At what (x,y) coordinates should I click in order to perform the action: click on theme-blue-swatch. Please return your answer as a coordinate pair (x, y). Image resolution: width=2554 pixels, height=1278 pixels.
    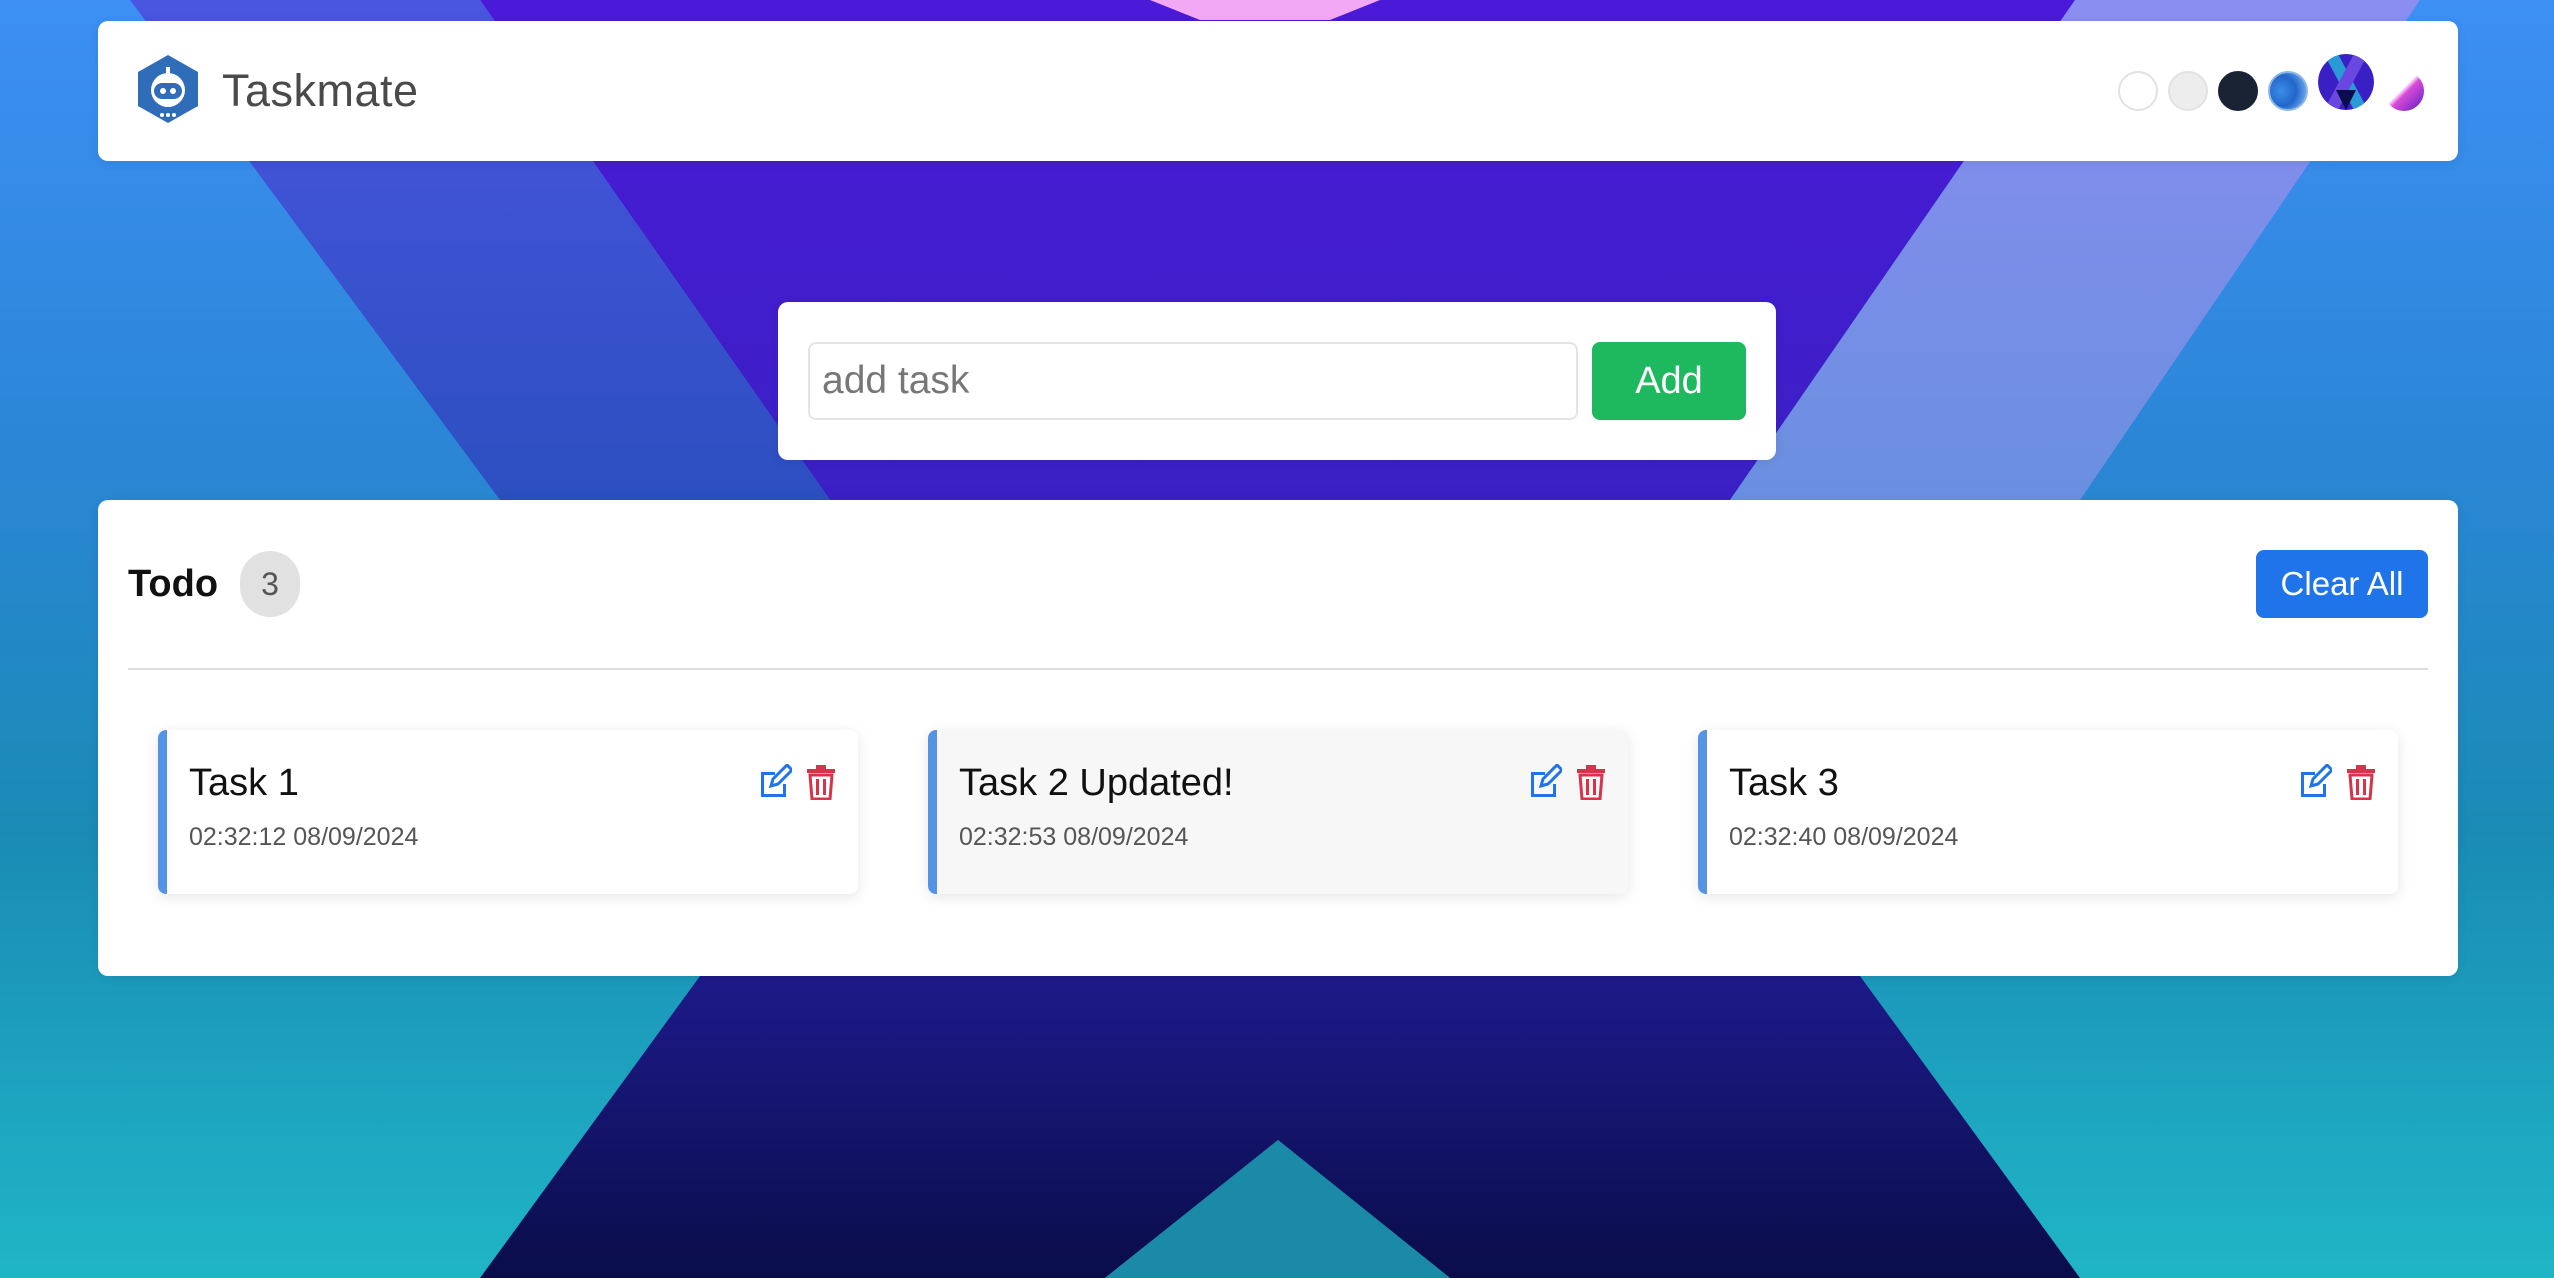
    Looking at the image, I should click on (2288, 91).